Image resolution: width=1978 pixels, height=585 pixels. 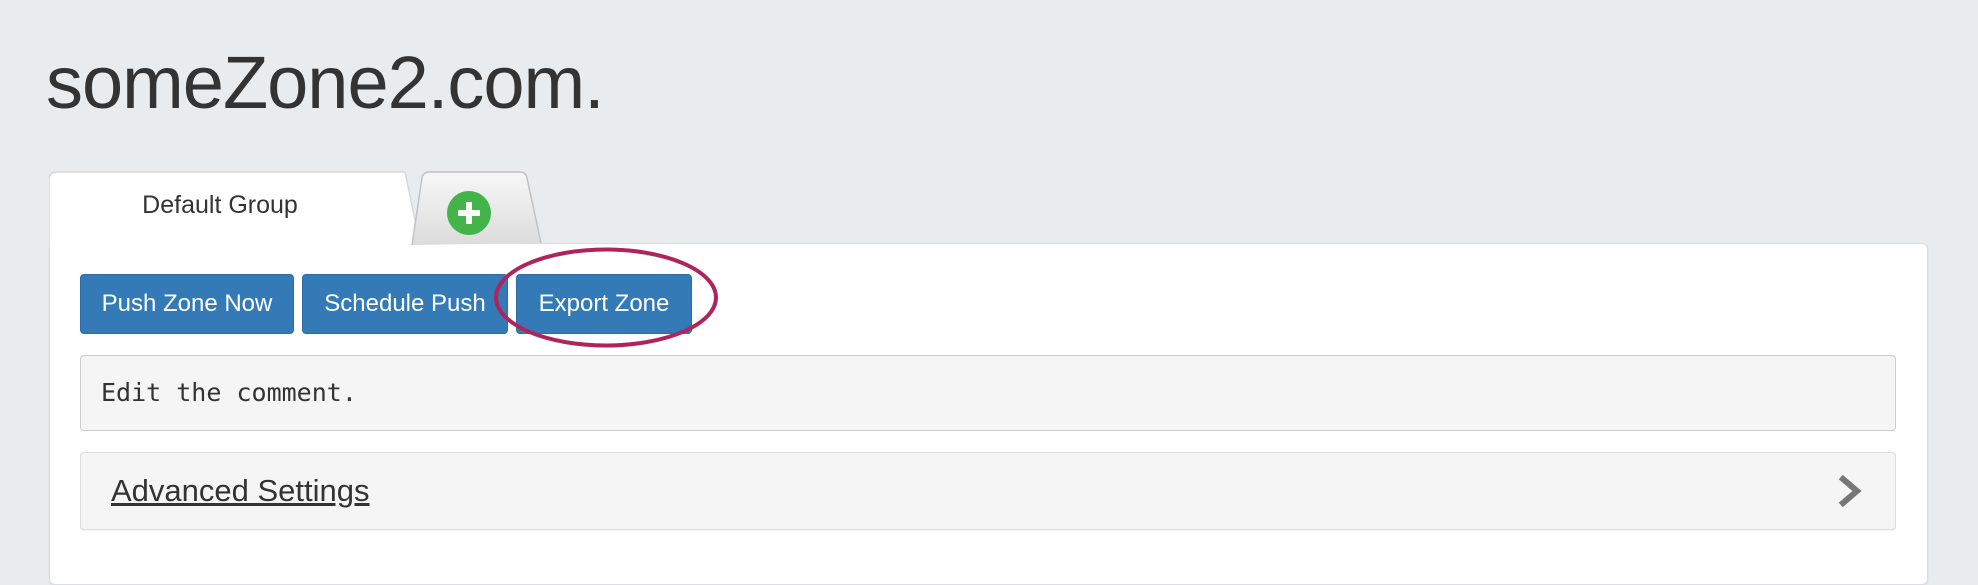 I want to click on advanced-settings-toggle: Advanced Settings, so click(x=988, y=491).